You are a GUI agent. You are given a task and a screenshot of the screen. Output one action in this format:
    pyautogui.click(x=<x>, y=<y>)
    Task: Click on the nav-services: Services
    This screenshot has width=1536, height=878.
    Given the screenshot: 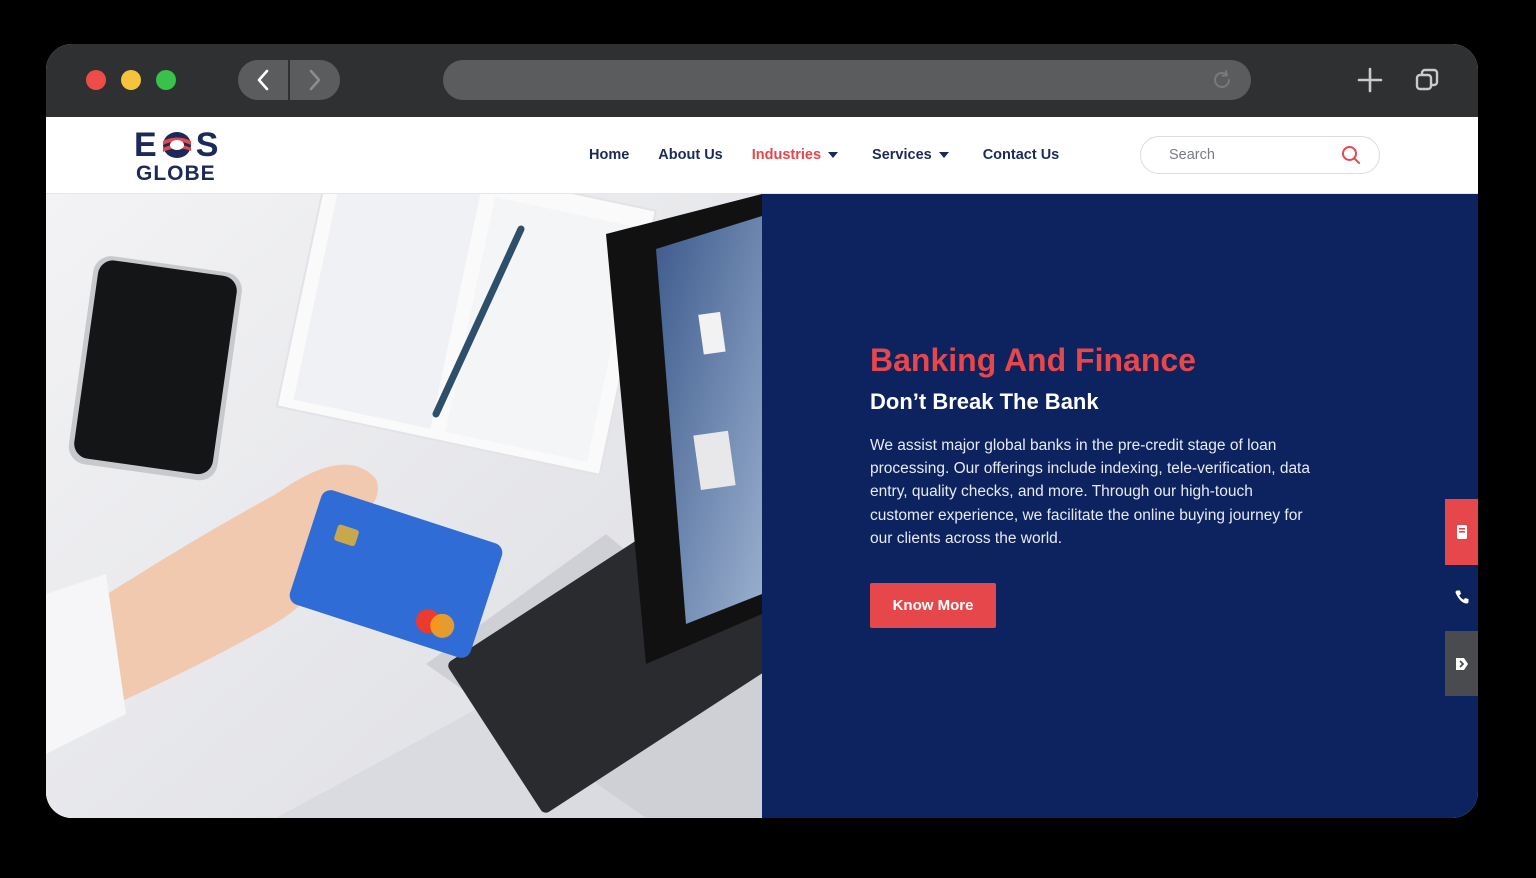 What is the action you would take?
    pyautogui.click(x=910, y=155)
    